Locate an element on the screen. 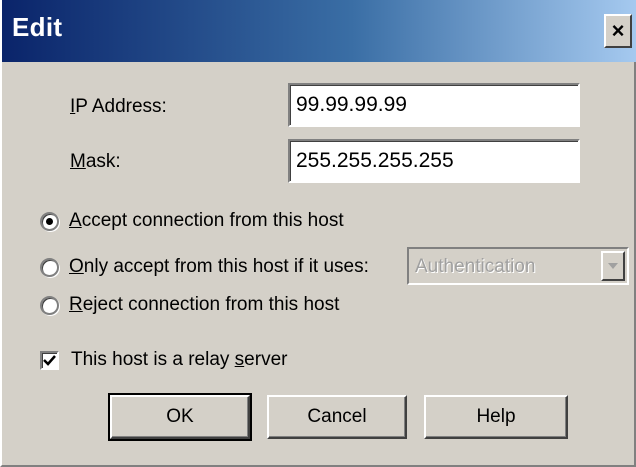 The image size is (636, 467). checkmark-icon is located at coordinates (49, 360).